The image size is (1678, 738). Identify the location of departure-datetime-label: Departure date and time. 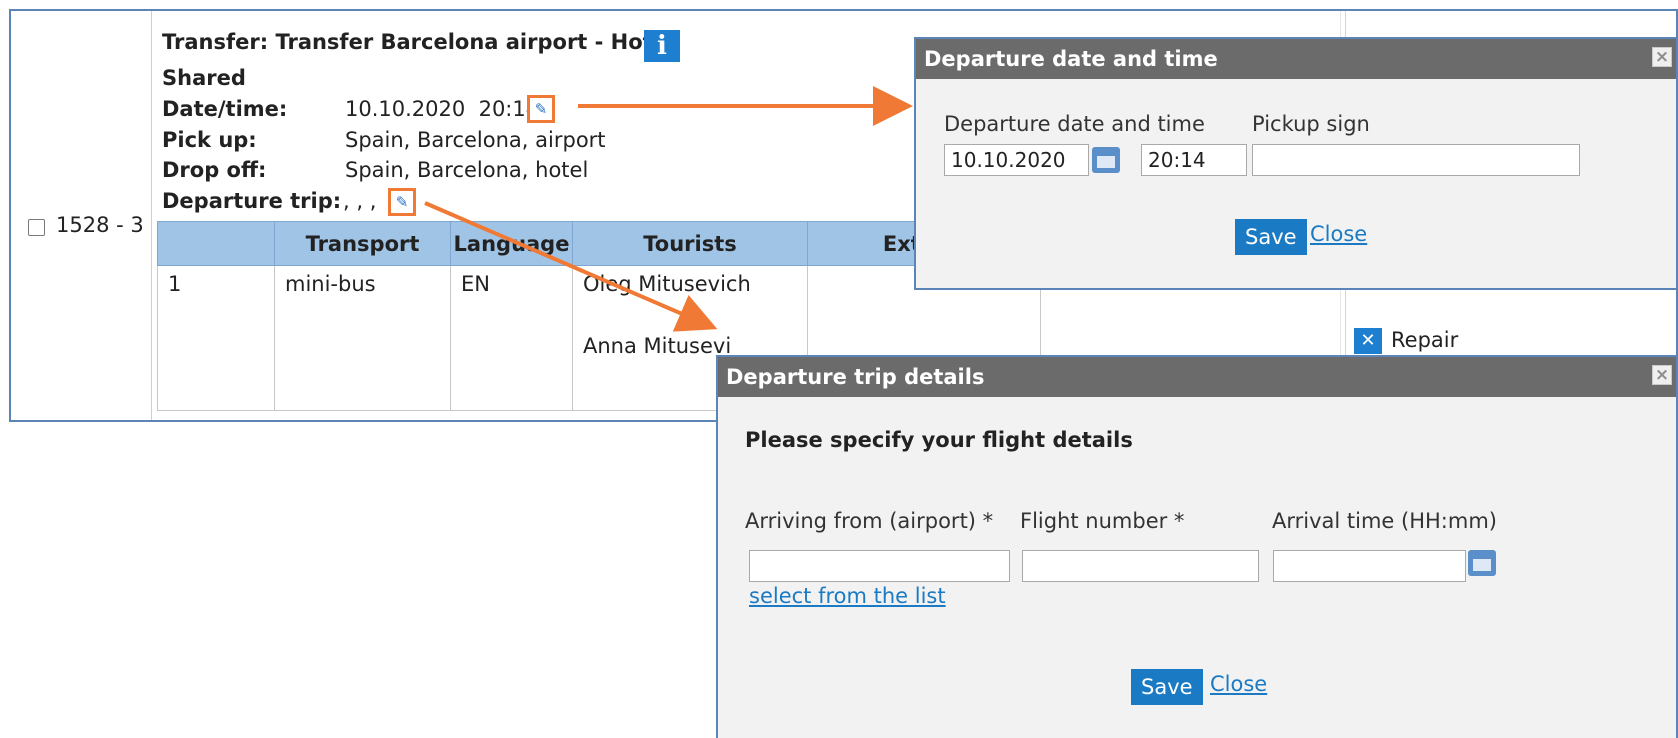
(1074, 124).